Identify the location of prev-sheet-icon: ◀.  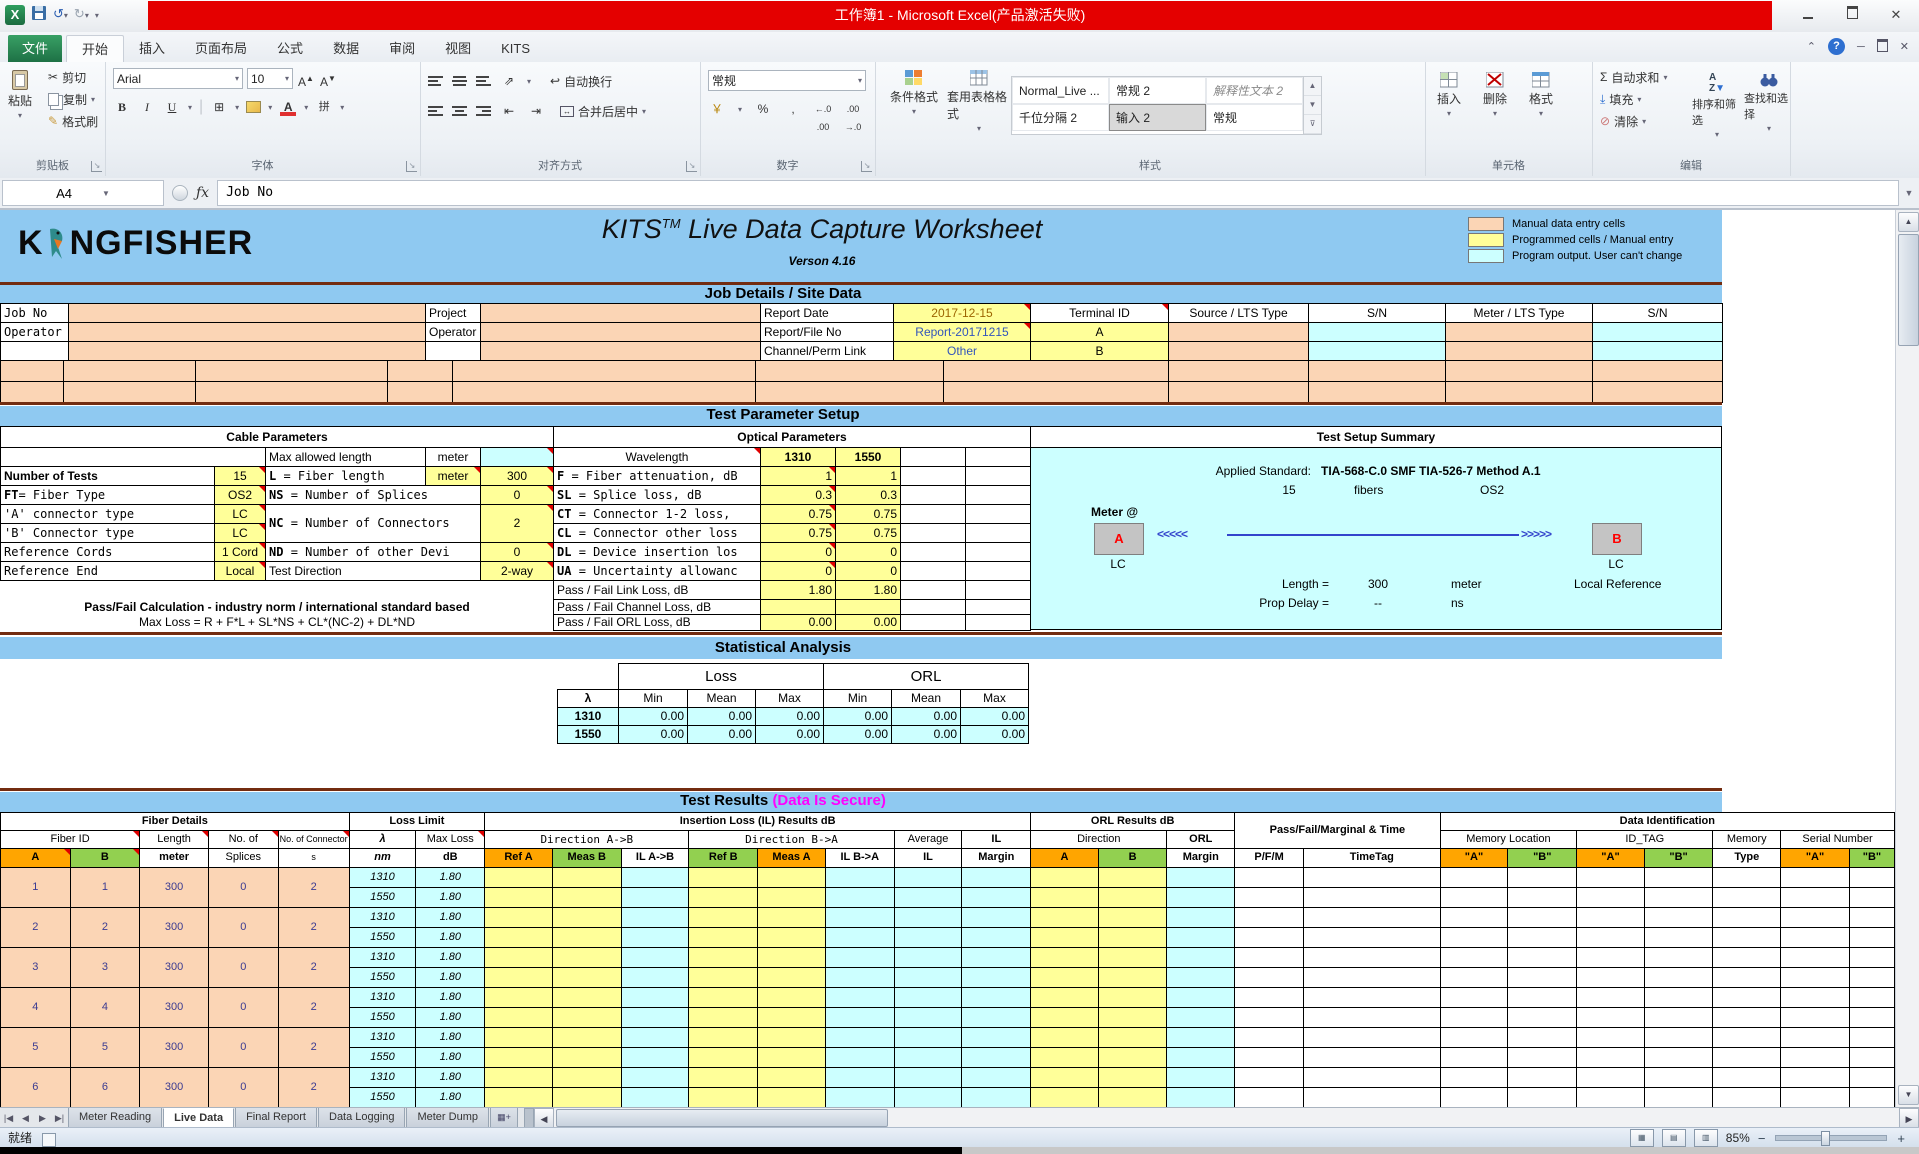
(25, 1118).